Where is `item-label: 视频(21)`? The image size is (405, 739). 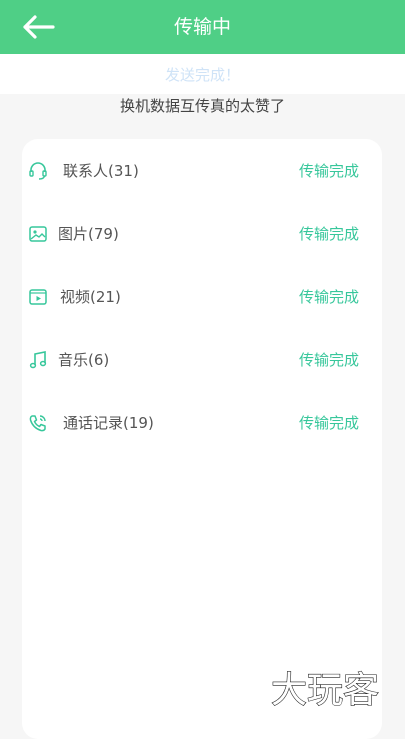 item-label: 视频(21) is located at coordinates (90, 297).